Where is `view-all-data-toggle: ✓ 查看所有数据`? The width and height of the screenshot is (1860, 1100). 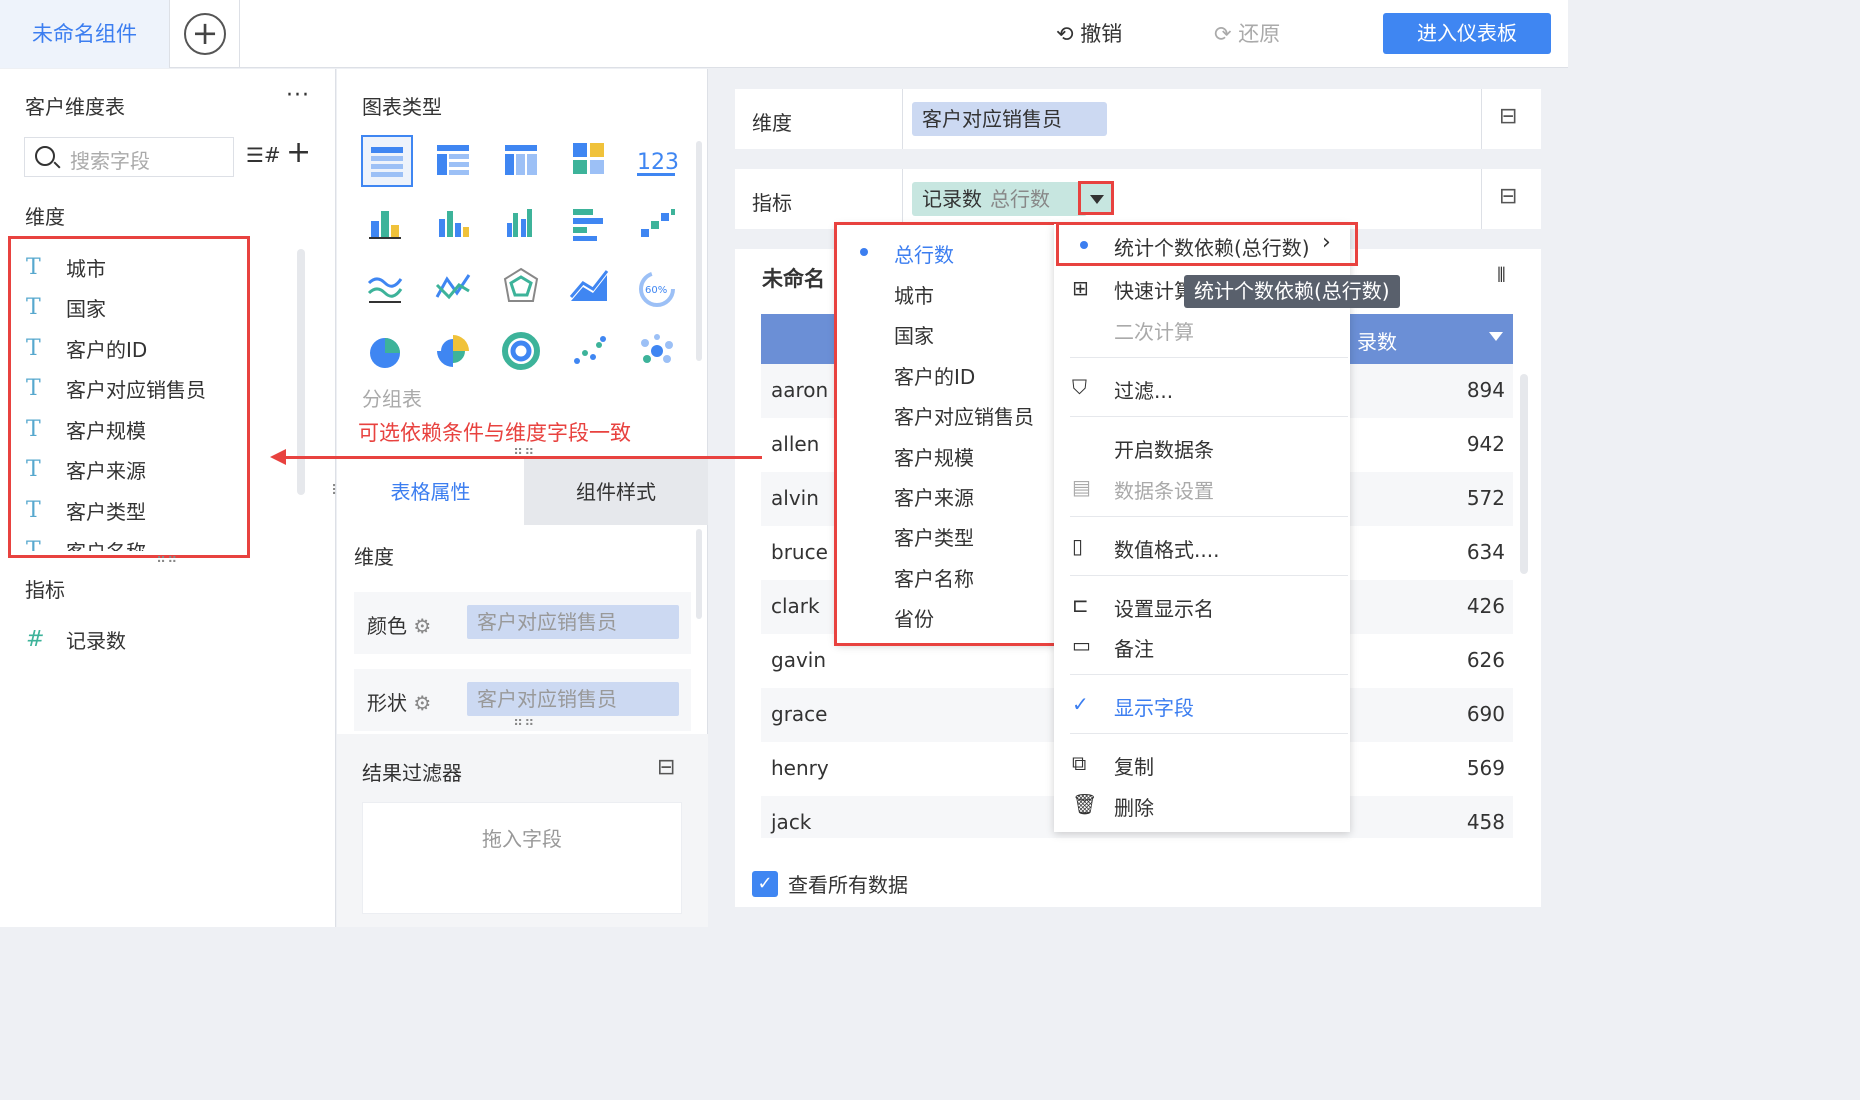
view-all-data-toggle: ✓ 查看所有数据 is located at coordinates (830, 883).